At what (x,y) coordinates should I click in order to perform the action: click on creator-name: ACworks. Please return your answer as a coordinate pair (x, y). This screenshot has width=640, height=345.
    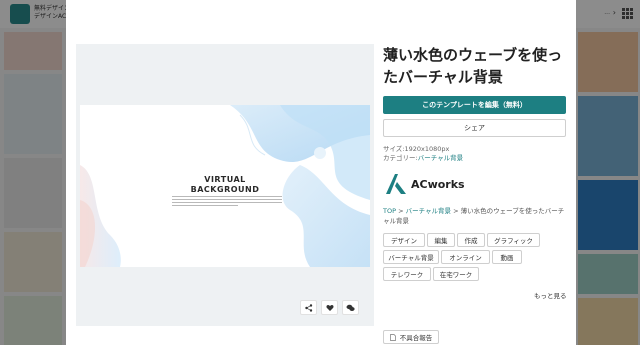
    Looking at the image, I should click on (438, 184).